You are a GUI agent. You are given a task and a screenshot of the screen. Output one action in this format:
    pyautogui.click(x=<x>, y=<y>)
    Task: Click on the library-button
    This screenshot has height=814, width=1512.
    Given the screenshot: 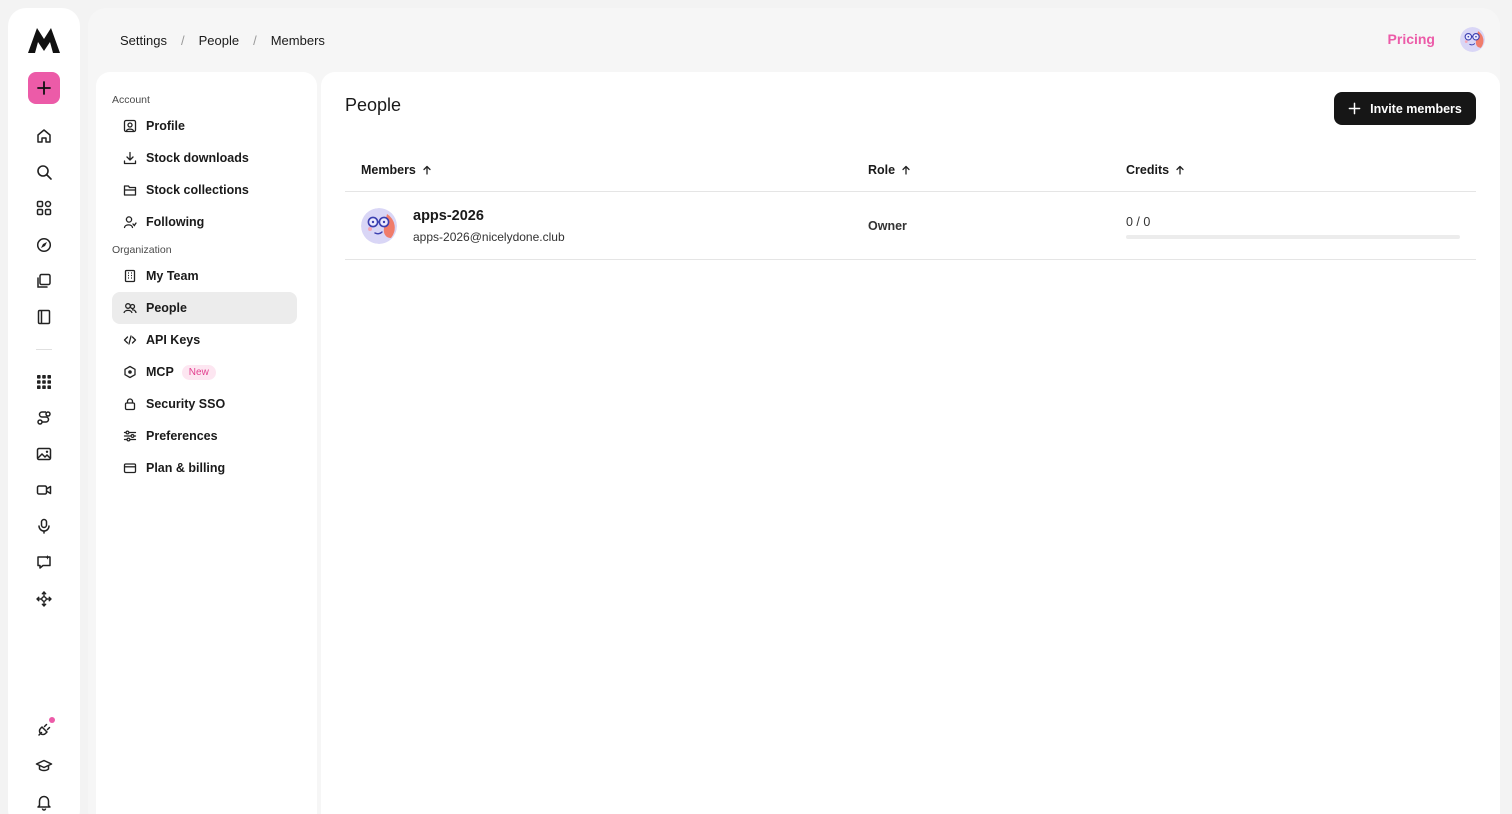 What is the action you would take?
    pyautogui.click(x=44, y=281)
    